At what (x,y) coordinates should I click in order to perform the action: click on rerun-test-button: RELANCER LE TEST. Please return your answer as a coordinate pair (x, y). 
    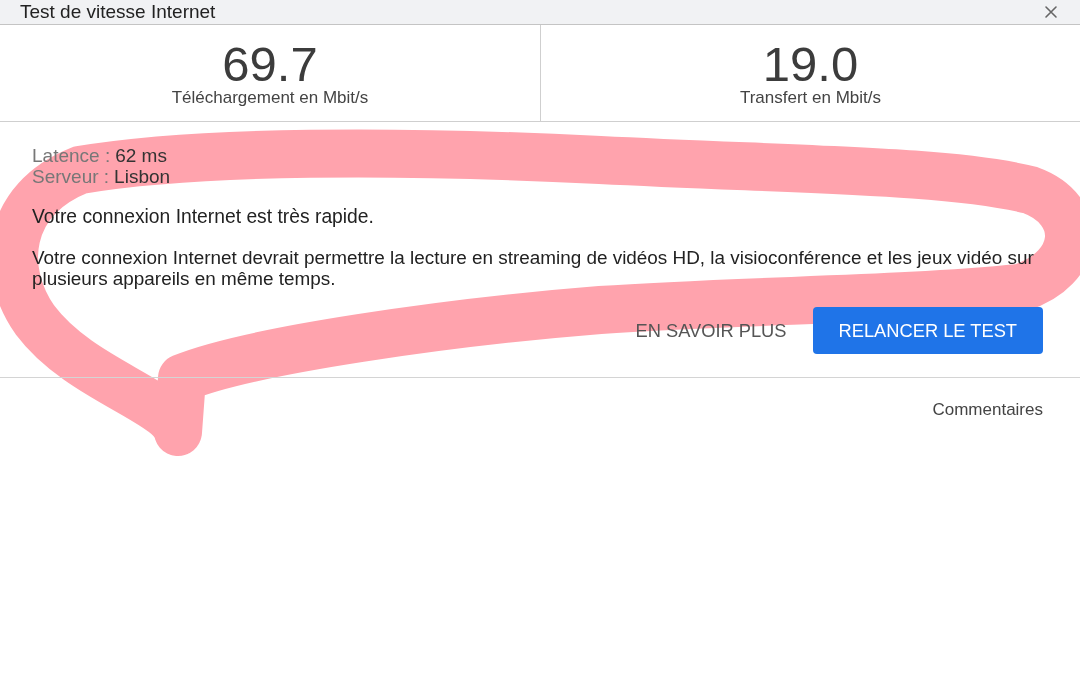
    Looking at the image, I should click on (927, 330).